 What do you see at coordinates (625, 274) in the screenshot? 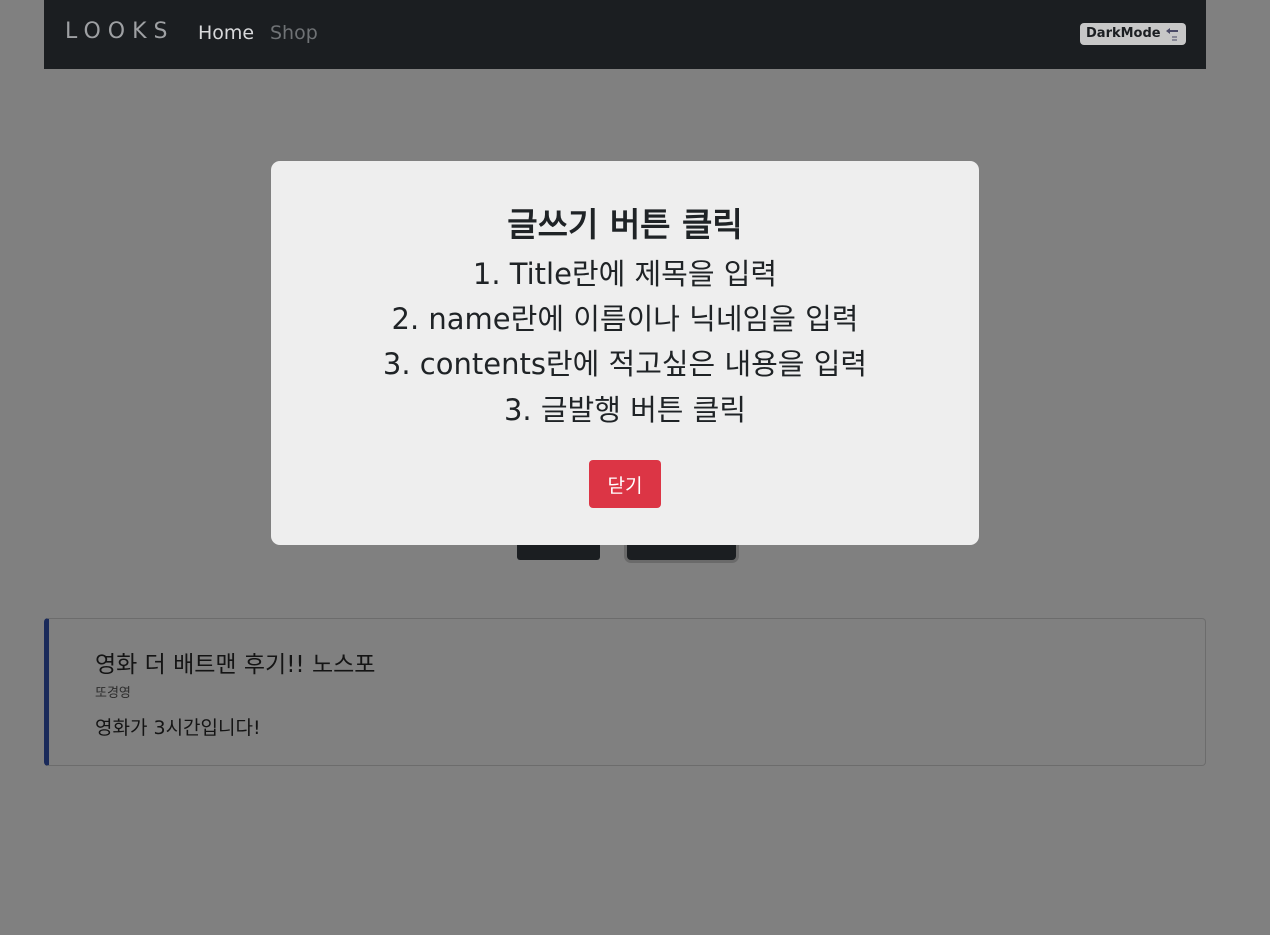
I see `modal-step-1: 1. Title란에 제목을 입력` at bounding box center [625, 274].